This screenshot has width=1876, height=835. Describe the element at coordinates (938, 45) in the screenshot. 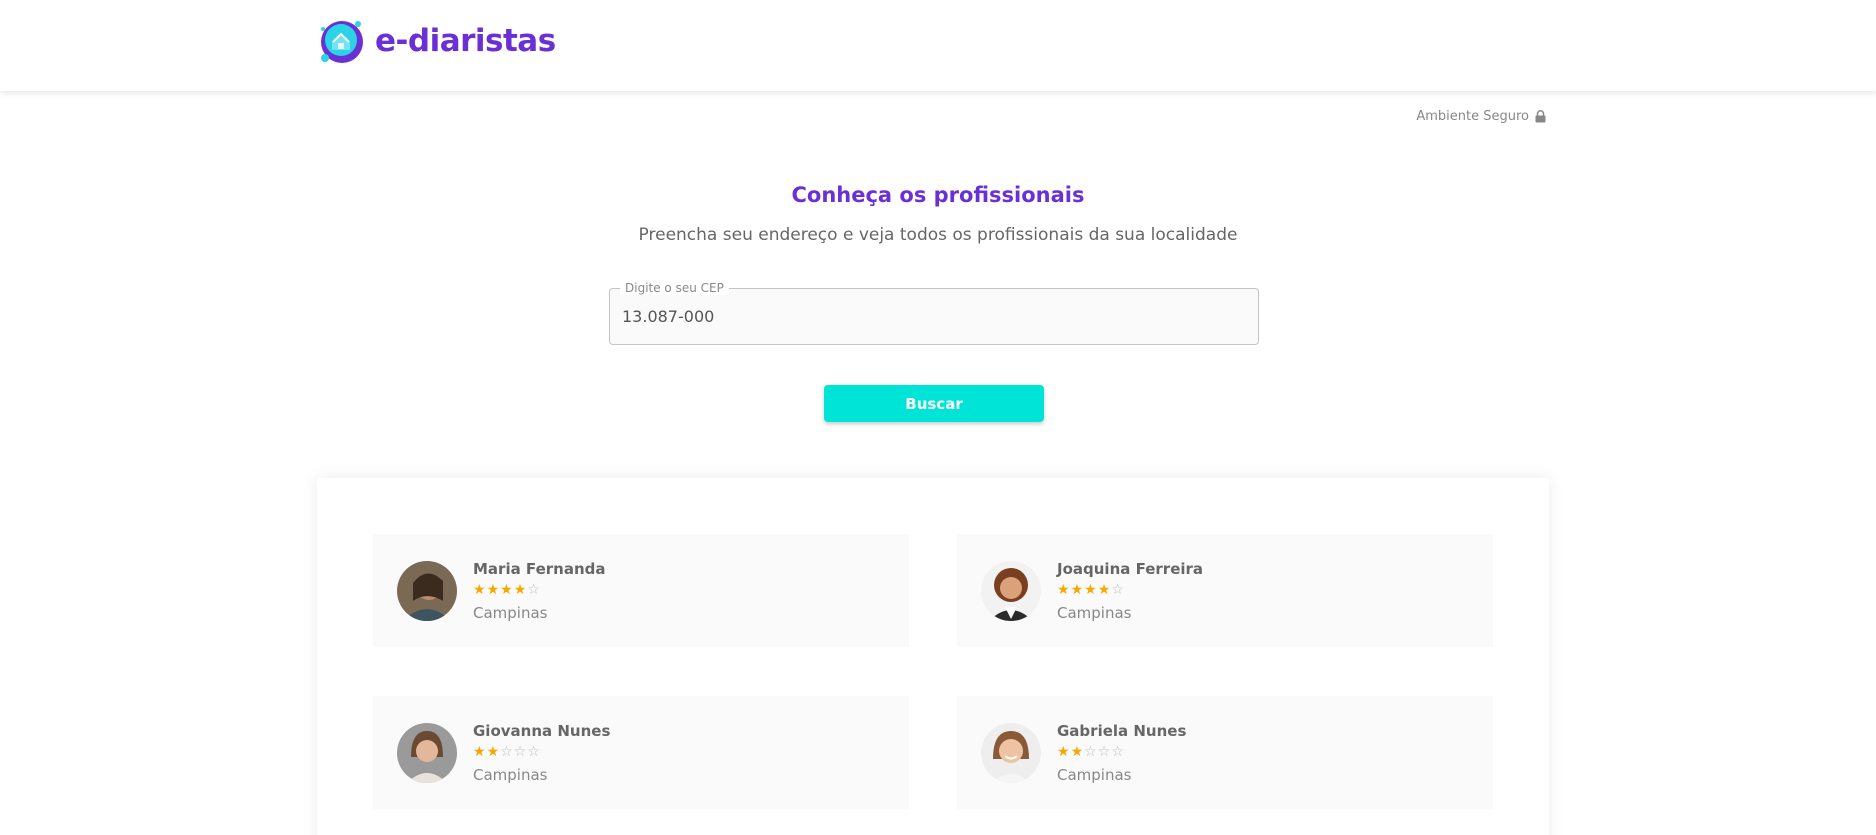

I see `top-header: e-diaristas` at that location.